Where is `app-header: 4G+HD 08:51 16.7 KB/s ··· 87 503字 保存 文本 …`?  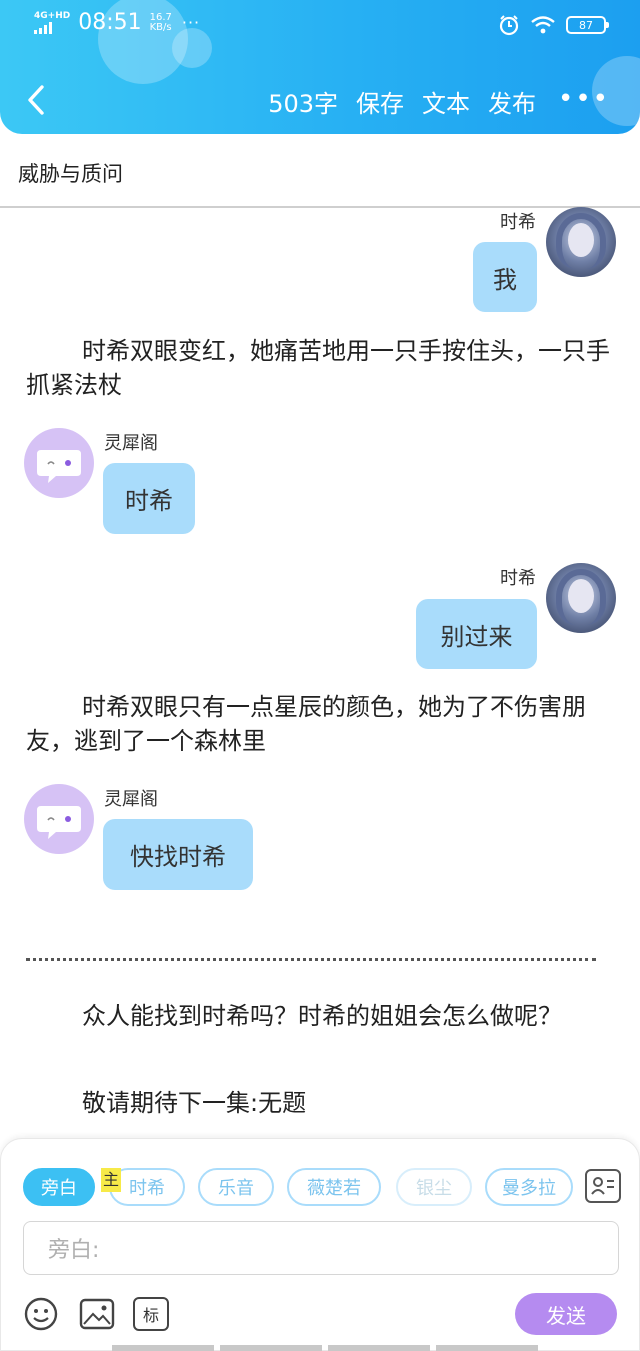
app-header: 4G+HD 08:51 16.7 KB/s ··· 87 503字 保存 文本 … is located at coordinates (320, 67).